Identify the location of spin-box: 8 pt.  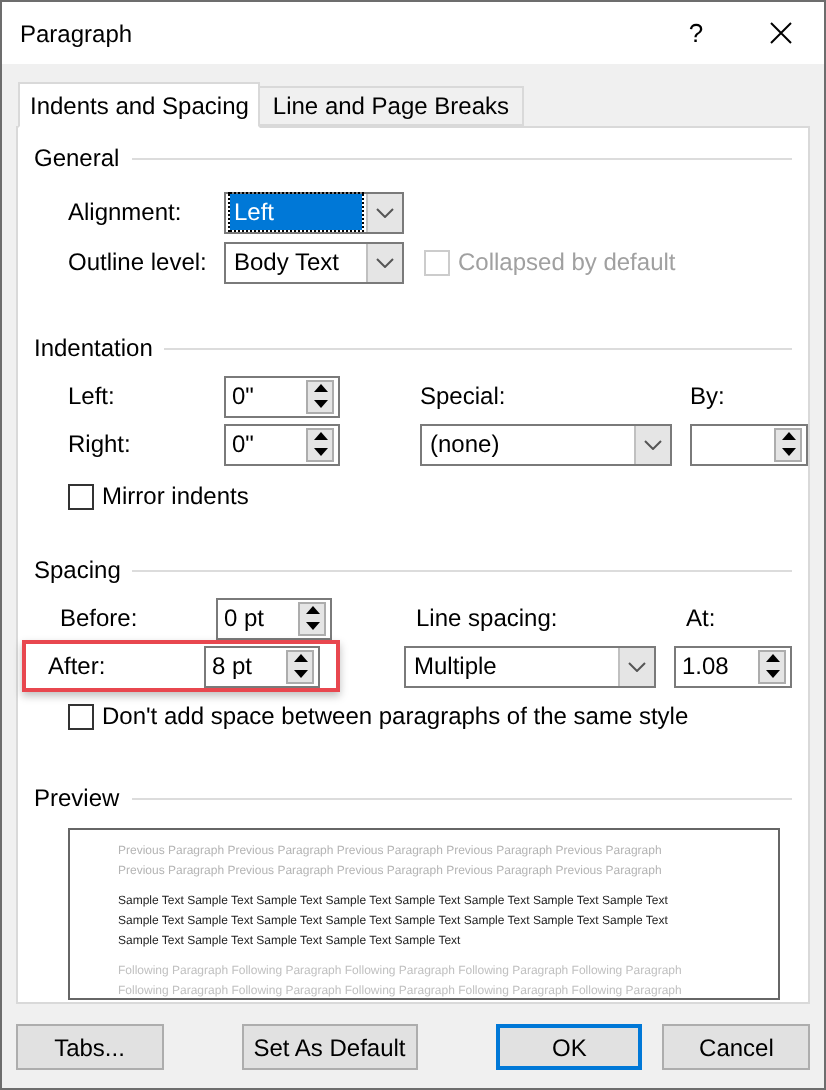
(262, 666).